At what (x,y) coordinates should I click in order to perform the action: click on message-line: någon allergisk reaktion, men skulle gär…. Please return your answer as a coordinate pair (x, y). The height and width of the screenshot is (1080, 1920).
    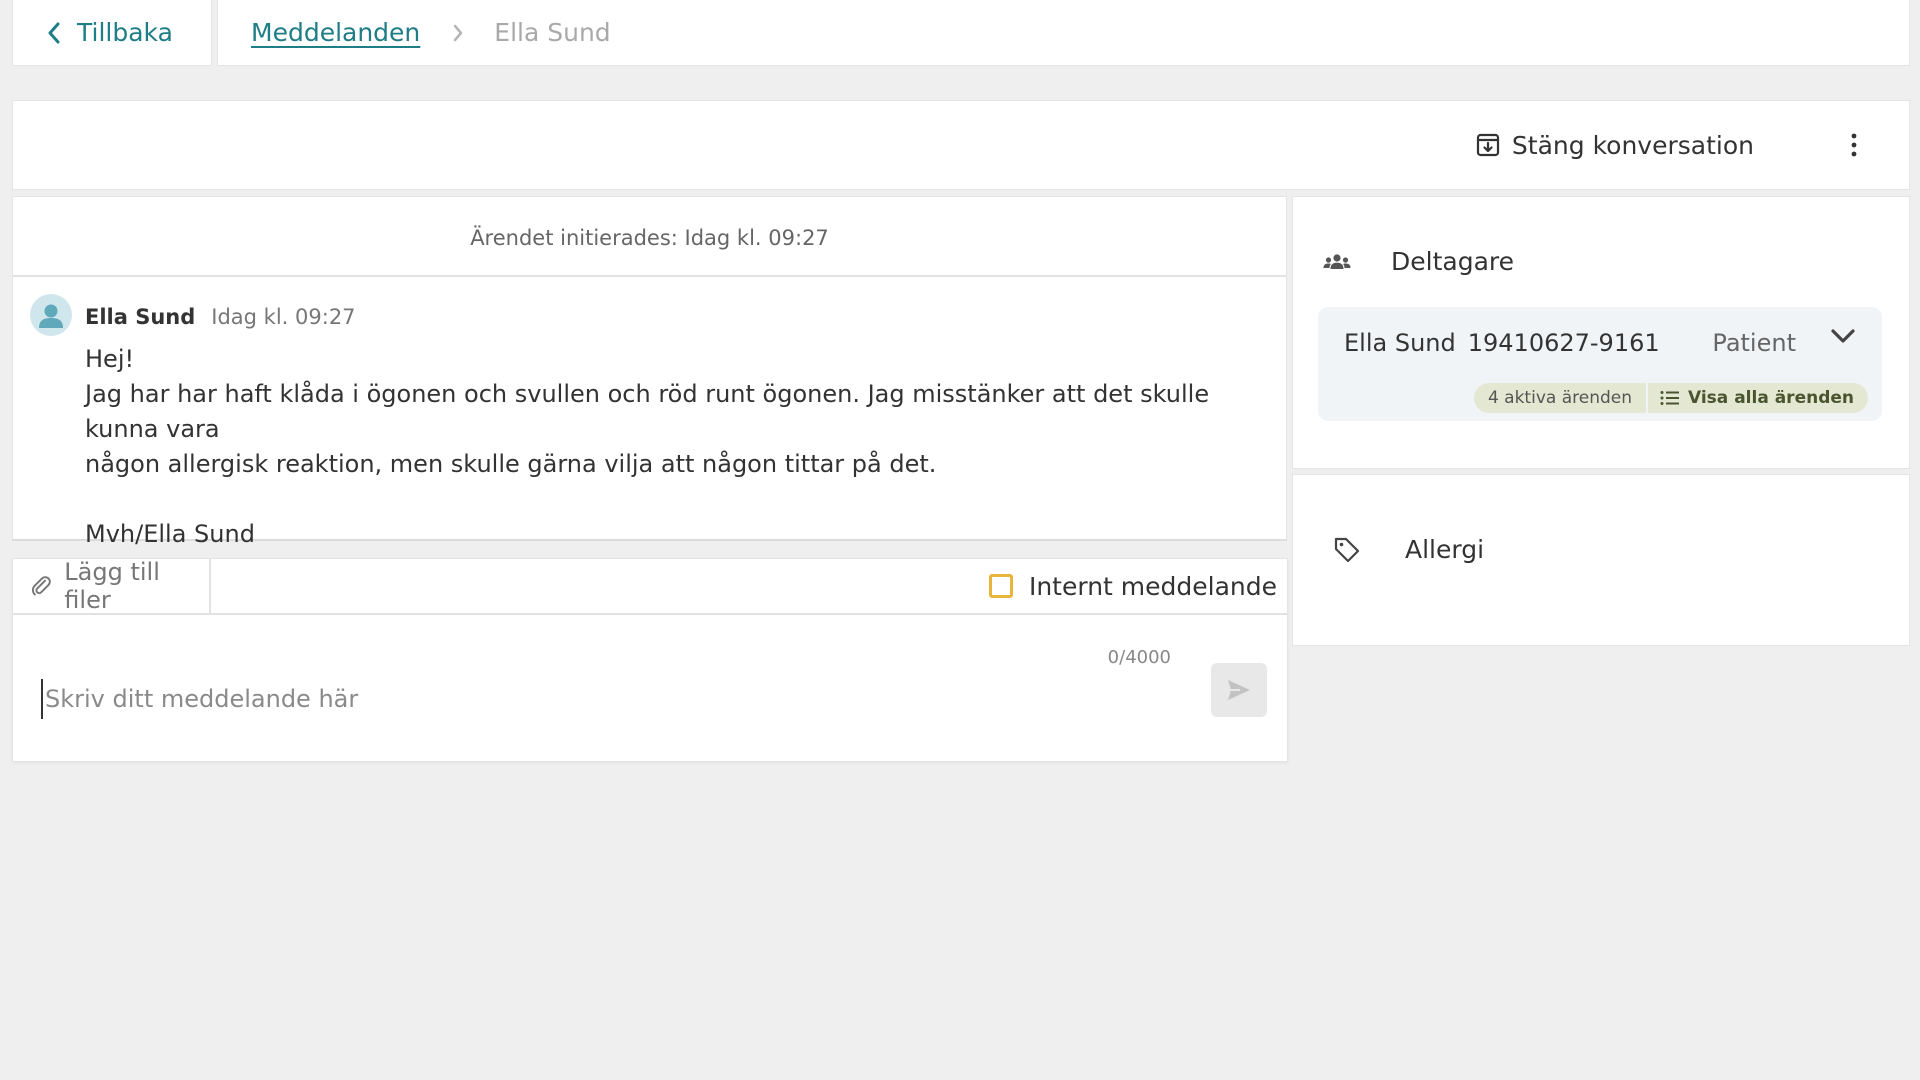
    Looking at the image, I should click on (511, 464).